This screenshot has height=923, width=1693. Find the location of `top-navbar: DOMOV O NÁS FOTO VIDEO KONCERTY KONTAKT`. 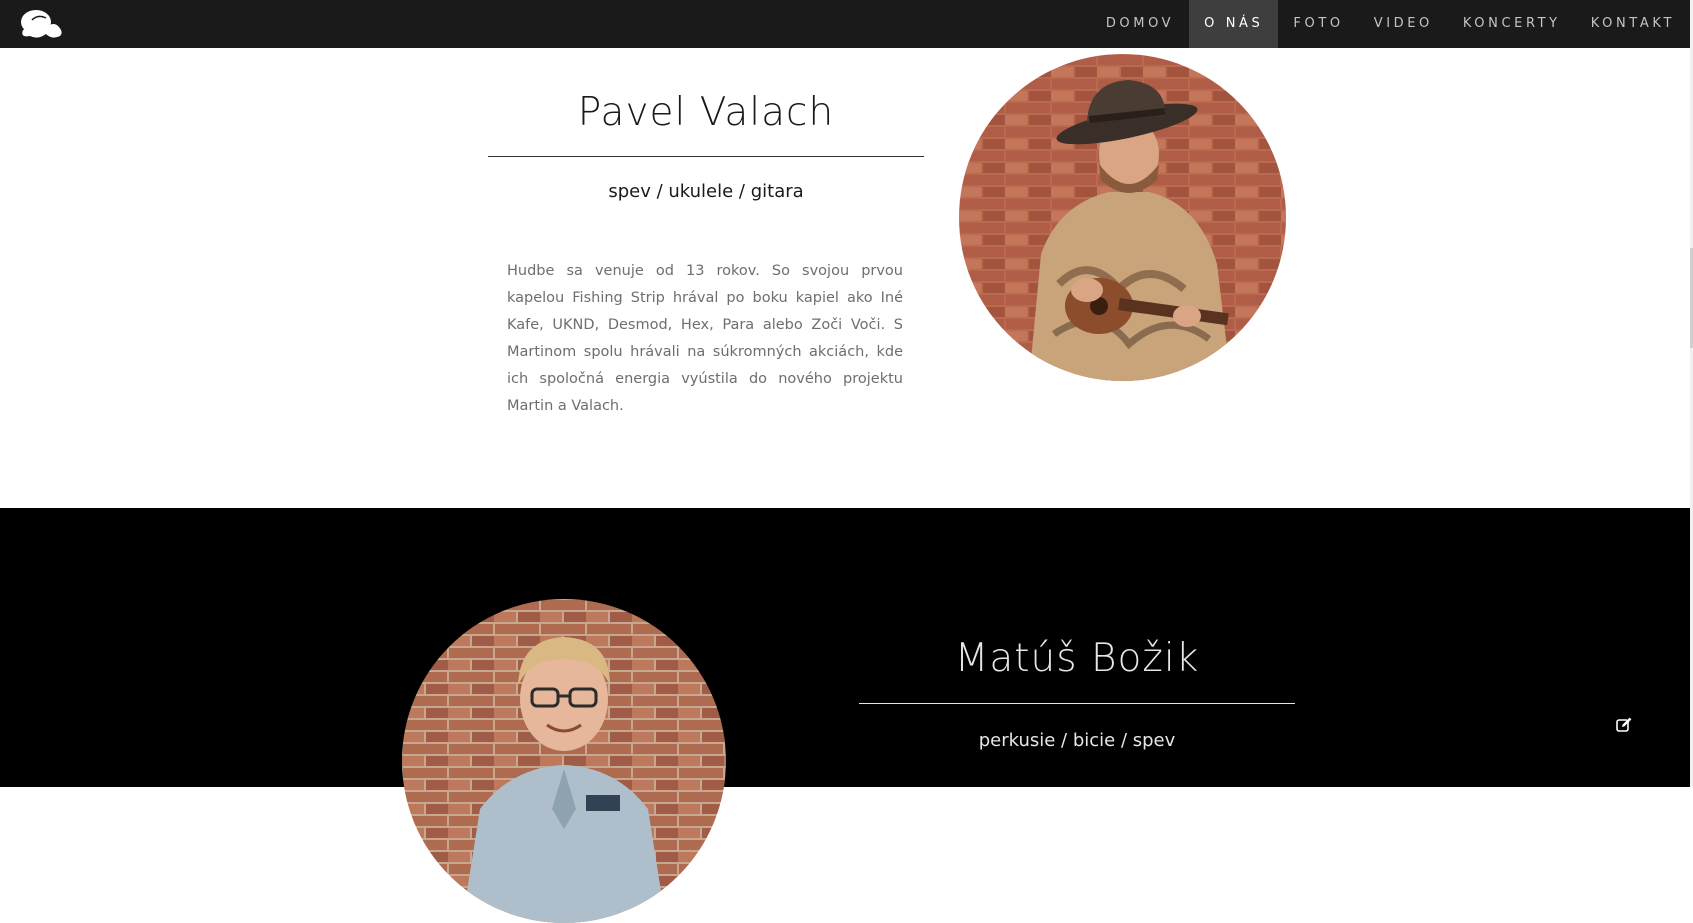

top-navbar: DOMOV O NÁS FOTO VIDEO KONCERTY KONTAKT is located at coordinates (845, 24).